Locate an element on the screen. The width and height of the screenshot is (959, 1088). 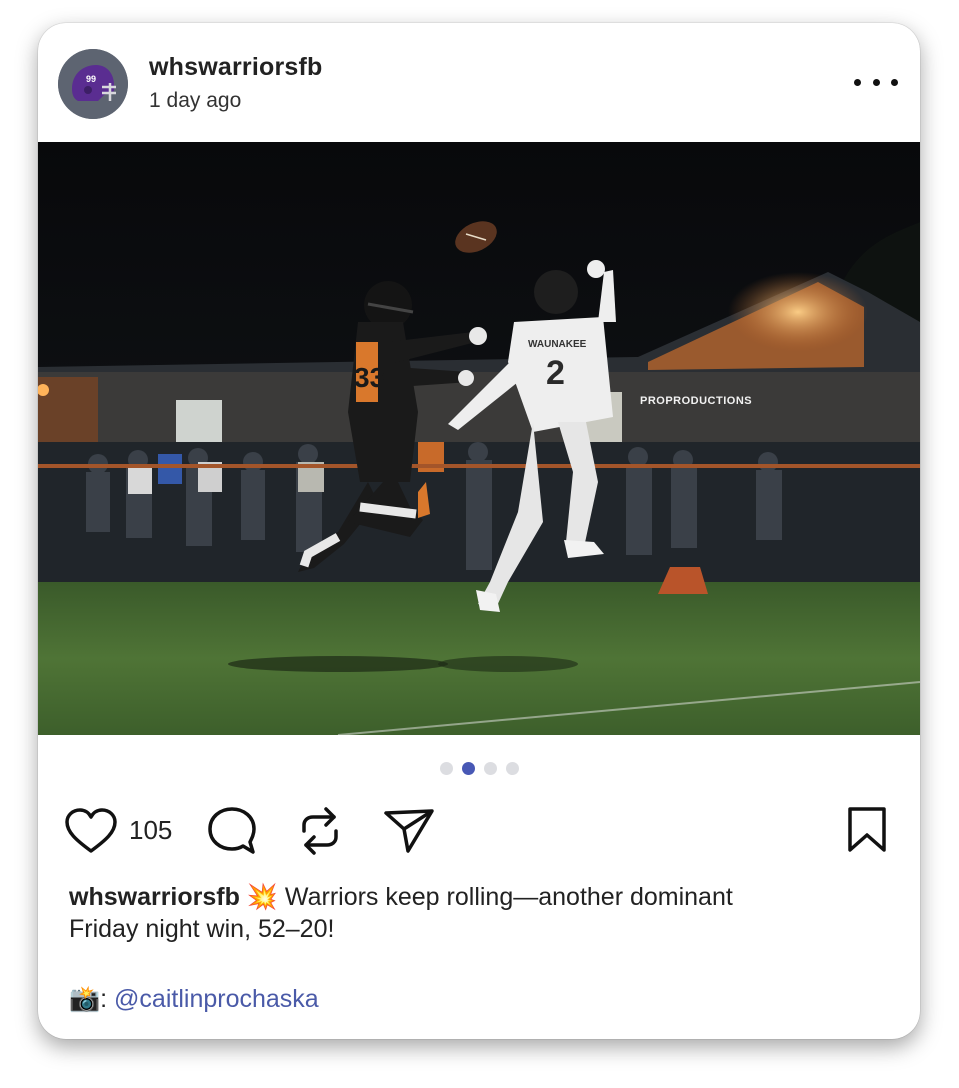
photographer-mention-link: @caitlinprochaska is located at coordinates (216, 999).